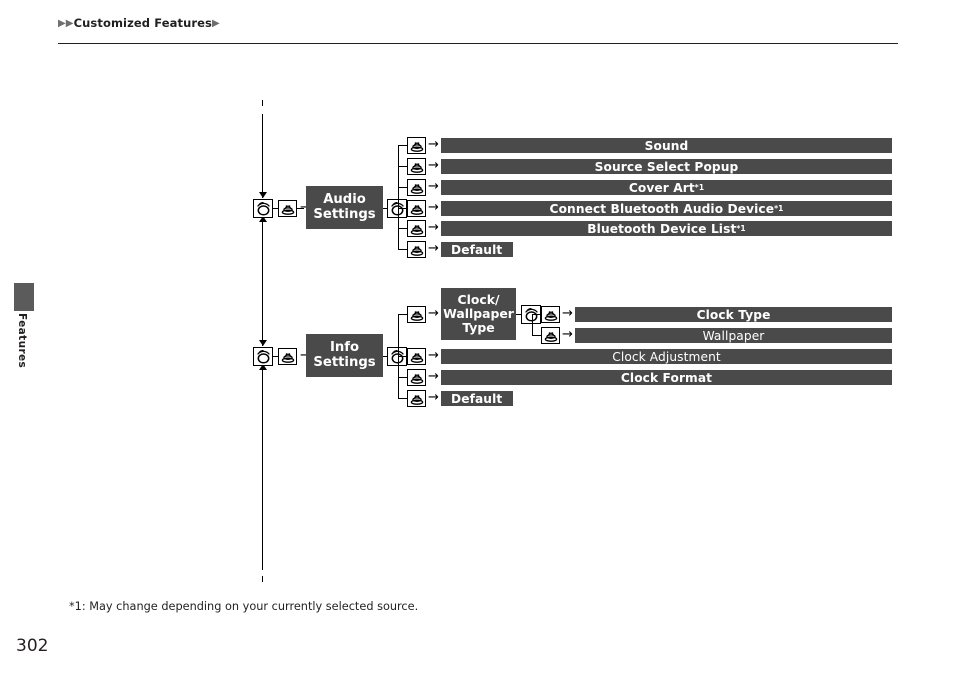 This screenshot has width=954, height=674. What do you see at coordinates (478, 327) in the screenshot?
I see `node-clock-wallpaper-type-line-3: Type` at bounding box center [478, 327].